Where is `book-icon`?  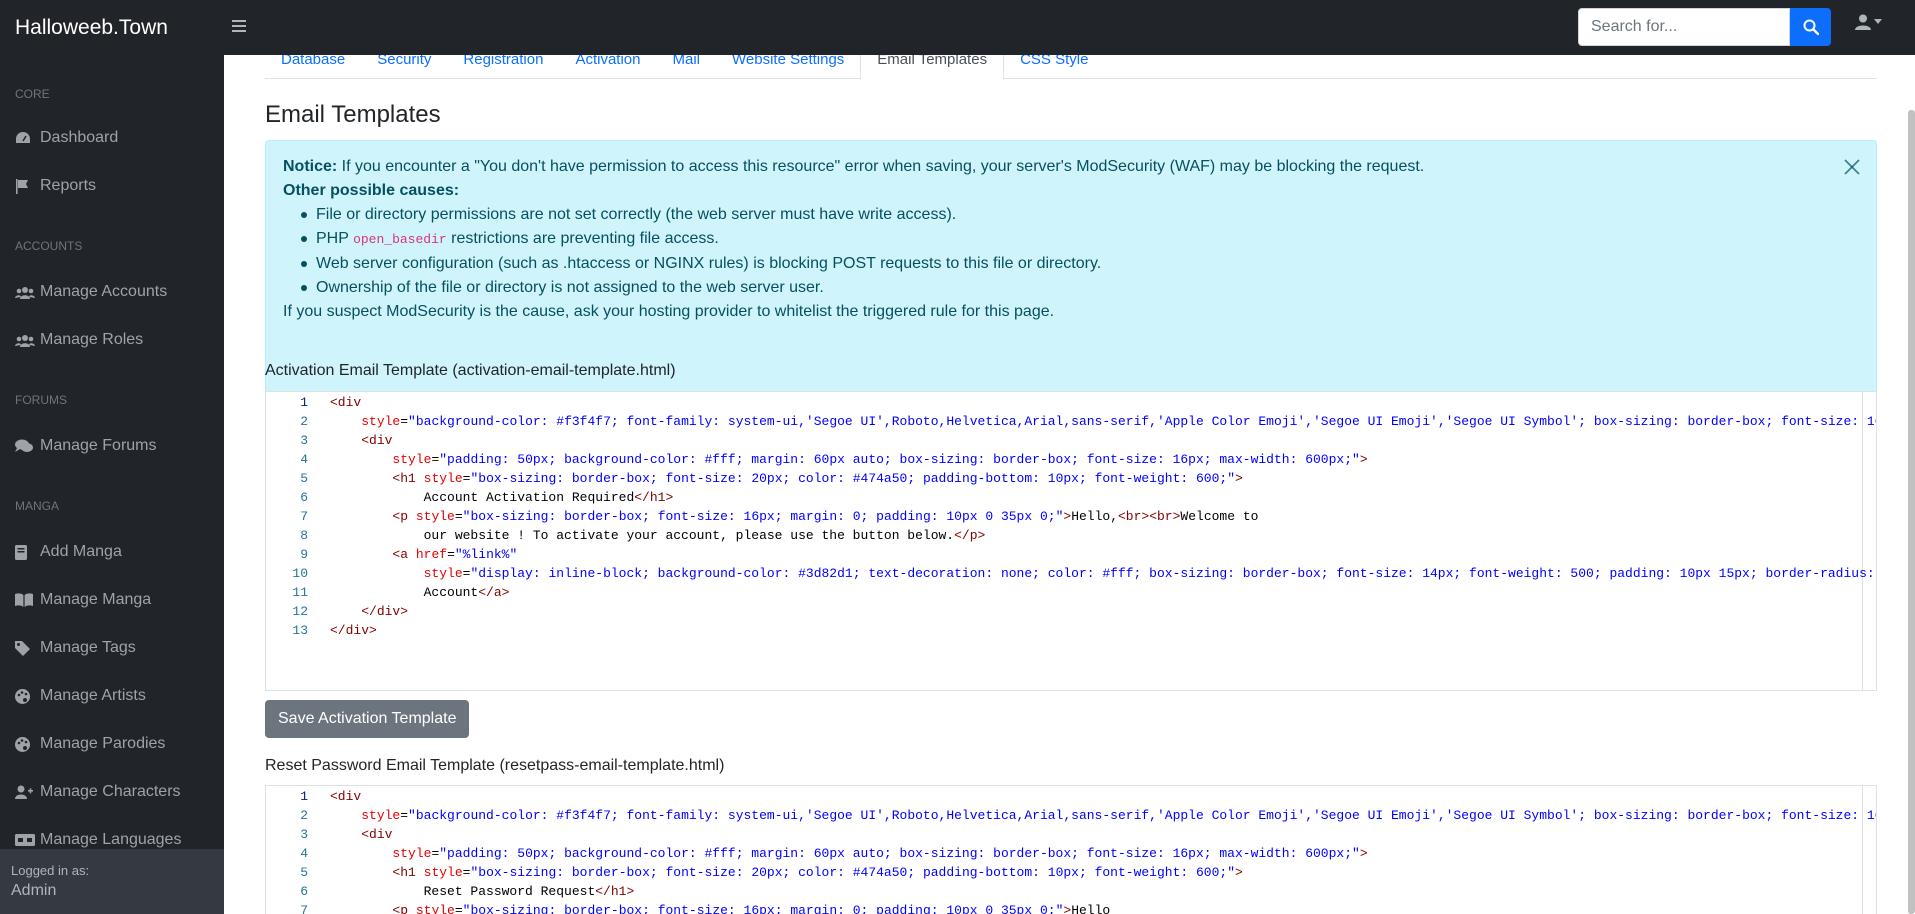
book-icon is located at coordinates (26, 552).